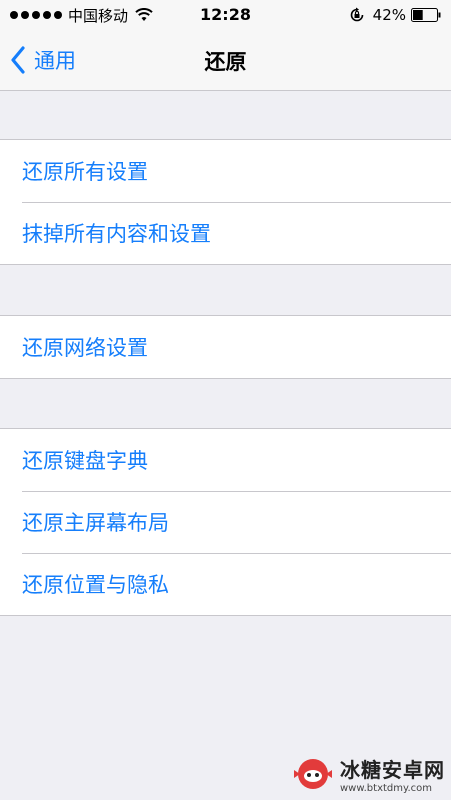 The image size is (451, 800). Describe the element at coordinates (85, 172) in the screenshot. I see `row-label: 还原所有设置` at that location.